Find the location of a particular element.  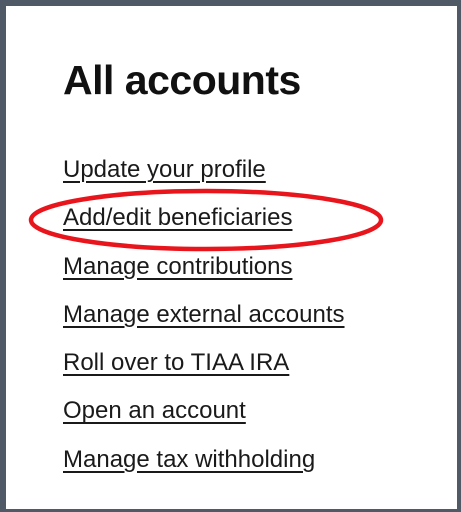

list-item: Open an account is located at coordinates (204, 411).